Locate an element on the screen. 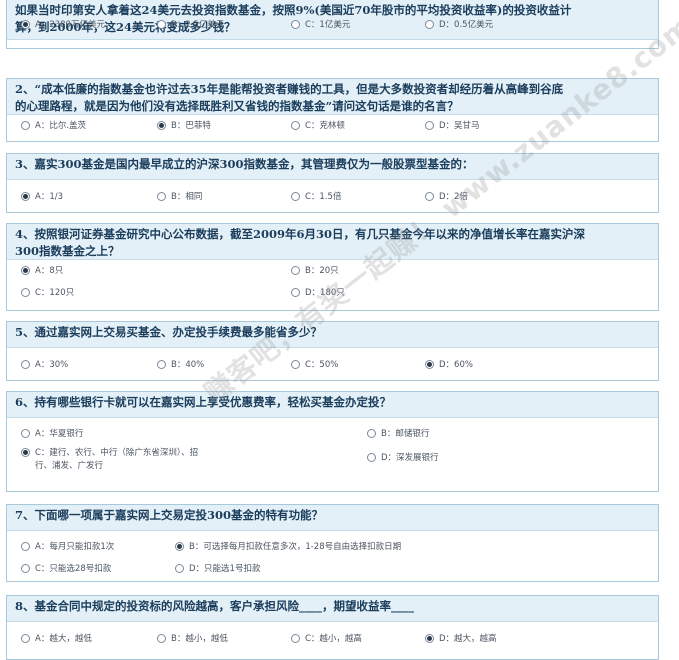 This screenshot has width=679, height=660. answer-option: D：2倍 is located at coordinates (490, 197).